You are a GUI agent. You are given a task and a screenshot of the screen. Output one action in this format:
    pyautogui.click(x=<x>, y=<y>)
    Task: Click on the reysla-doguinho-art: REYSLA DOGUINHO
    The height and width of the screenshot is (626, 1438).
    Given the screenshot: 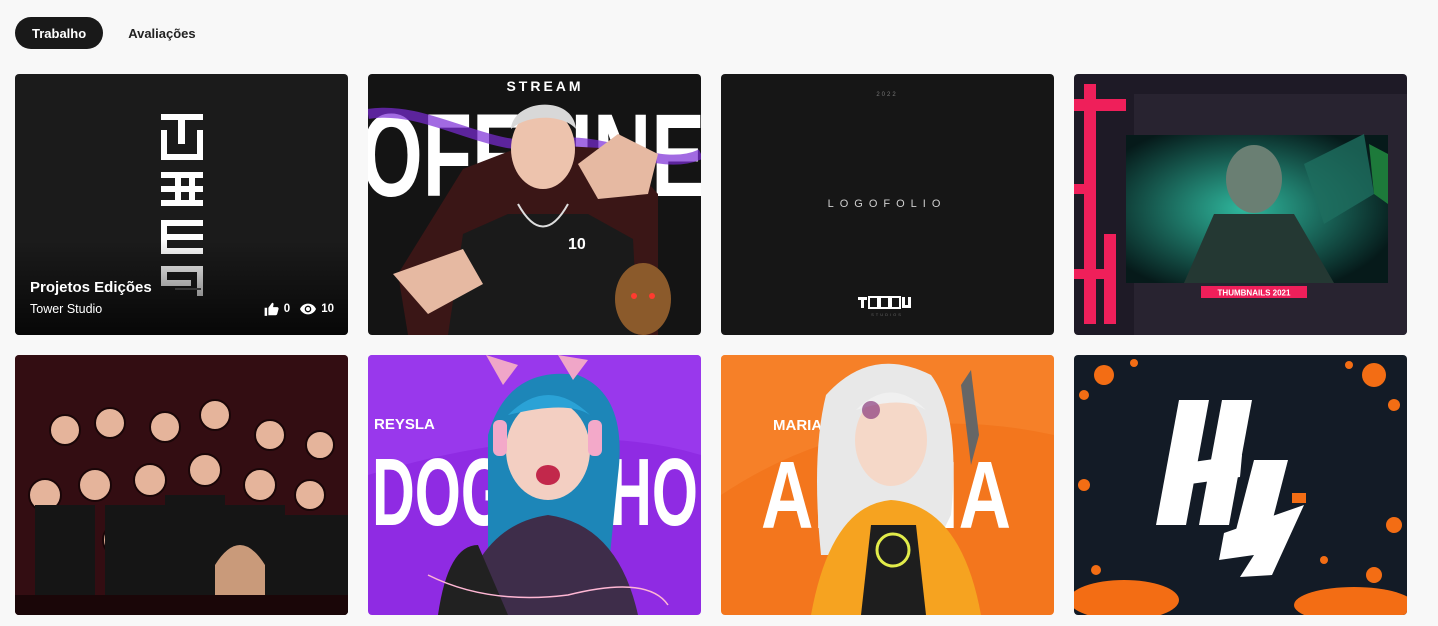 What is the action you would take?
    pyautogui.click(x=534, y=485)
    